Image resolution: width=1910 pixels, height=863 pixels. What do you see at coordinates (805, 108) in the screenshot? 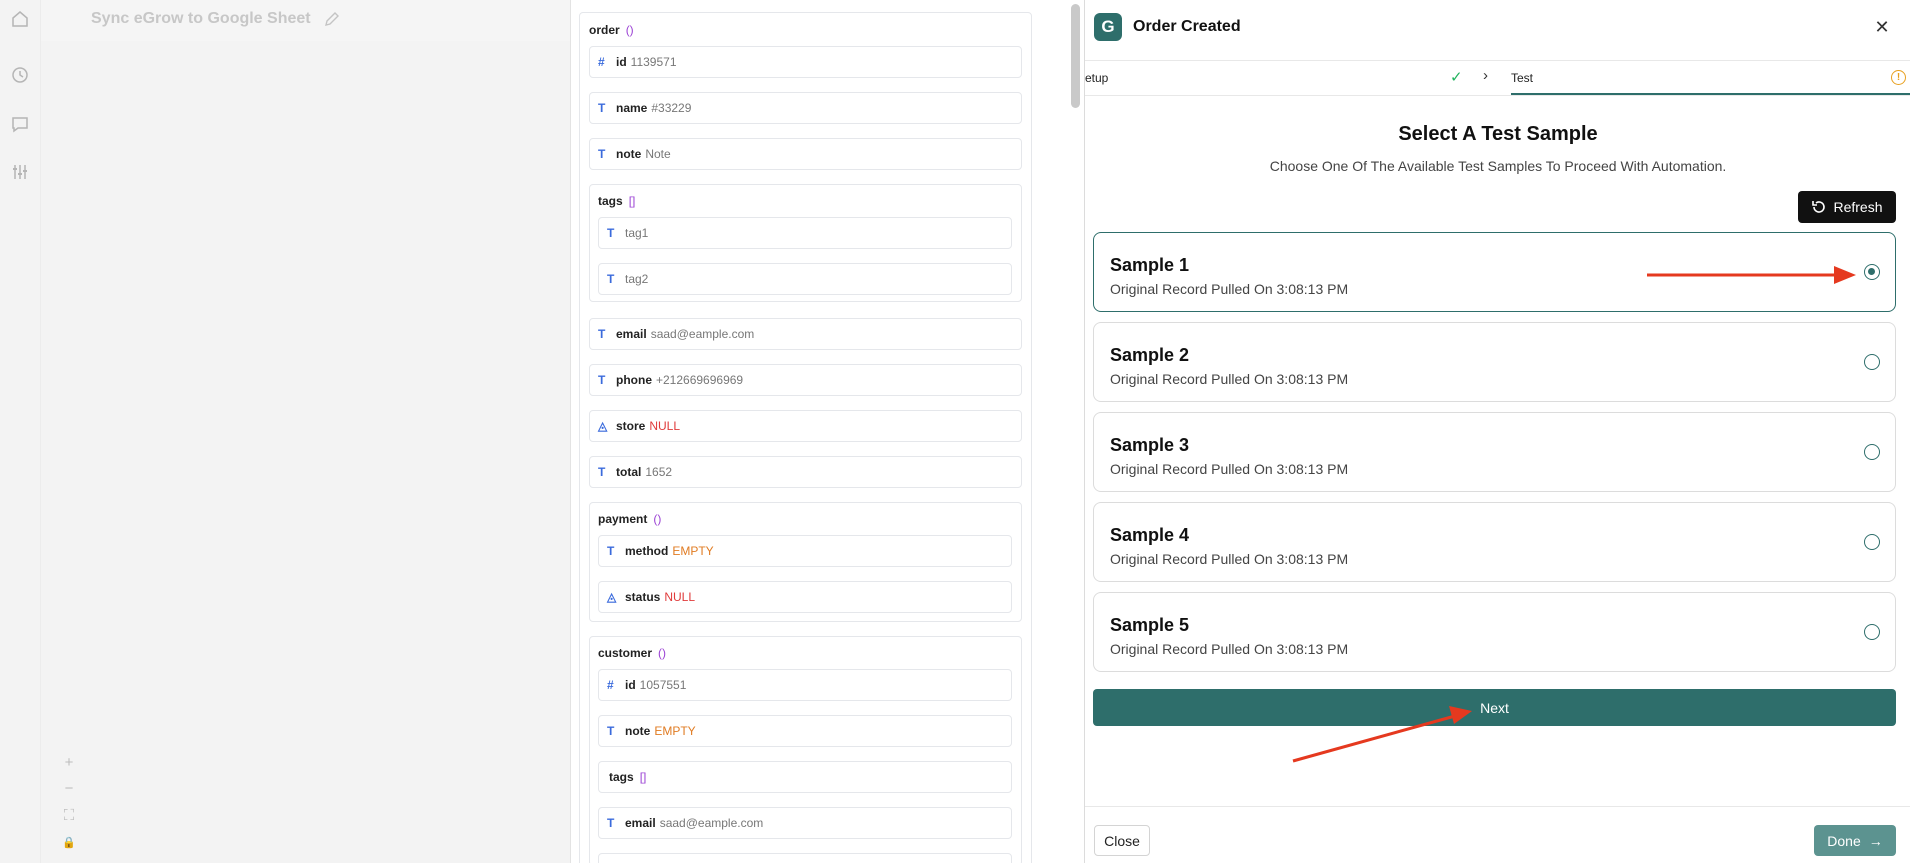
I see `field-name: Tname #33229` at bounding box center [805, 108].